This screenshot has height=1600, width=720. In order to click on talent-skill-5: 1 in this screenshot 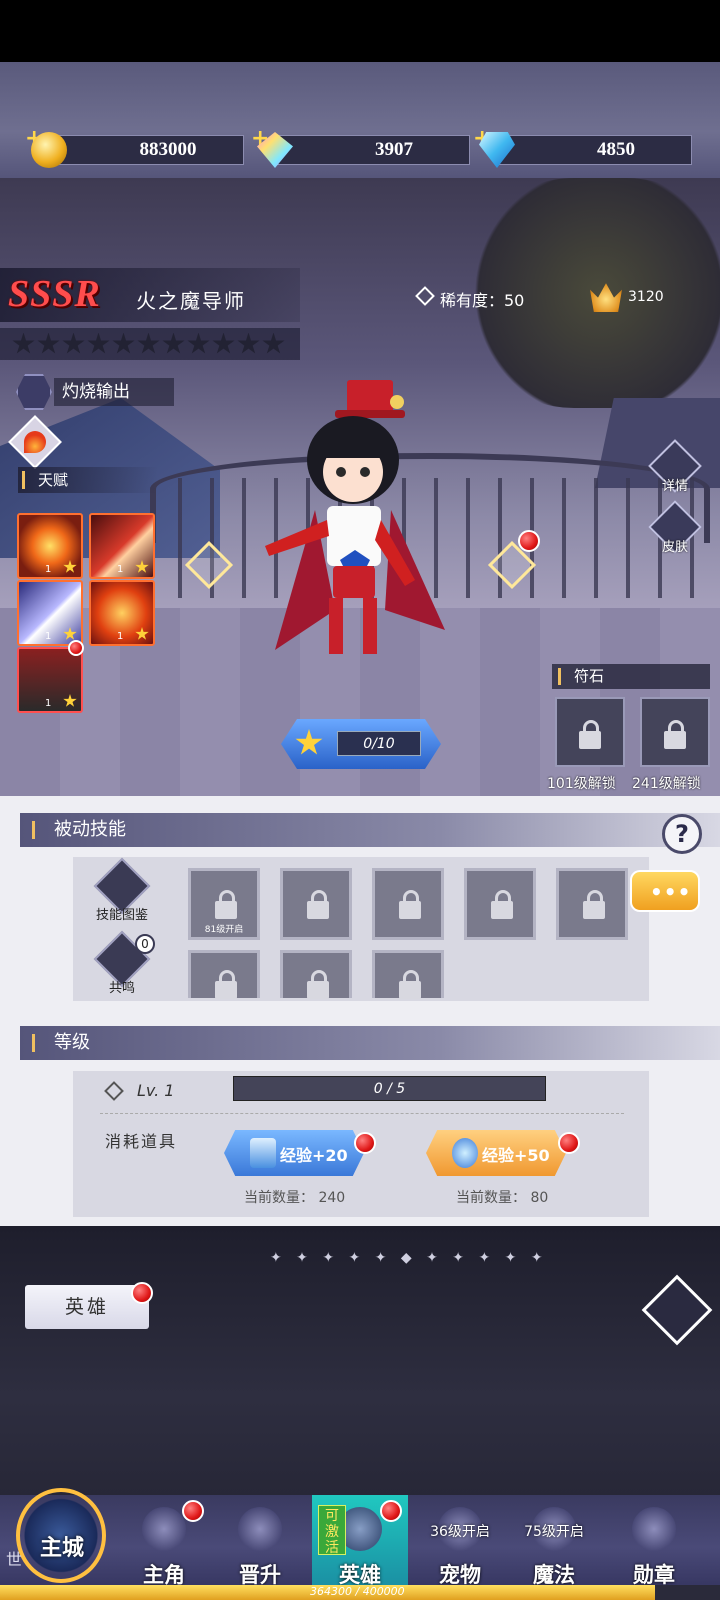, I will do `click(50, 680)`.